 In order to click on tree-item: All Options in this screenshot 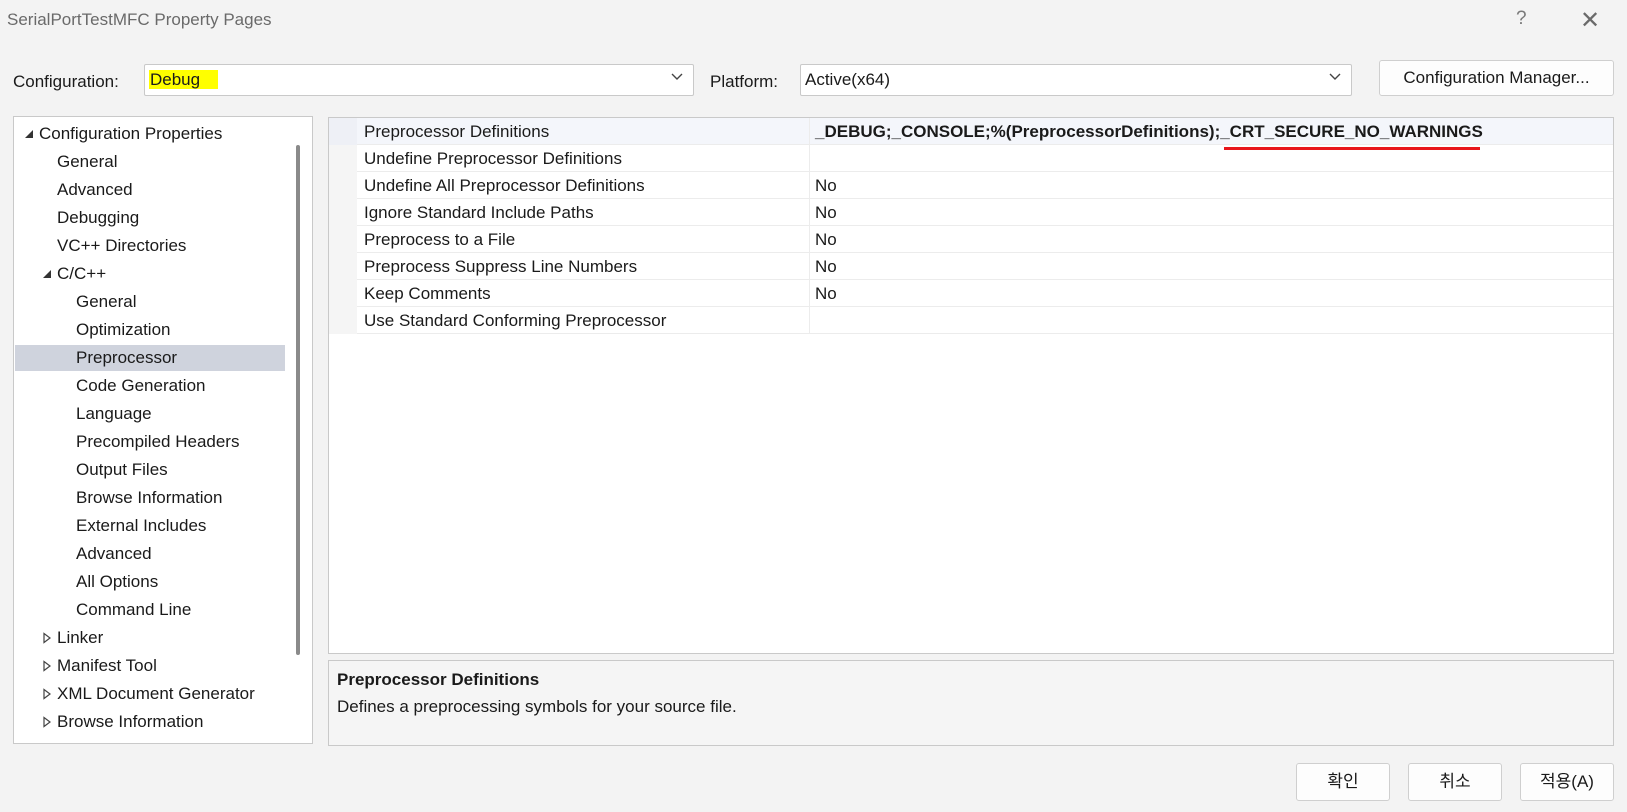, I will do `click(149, 582)`.